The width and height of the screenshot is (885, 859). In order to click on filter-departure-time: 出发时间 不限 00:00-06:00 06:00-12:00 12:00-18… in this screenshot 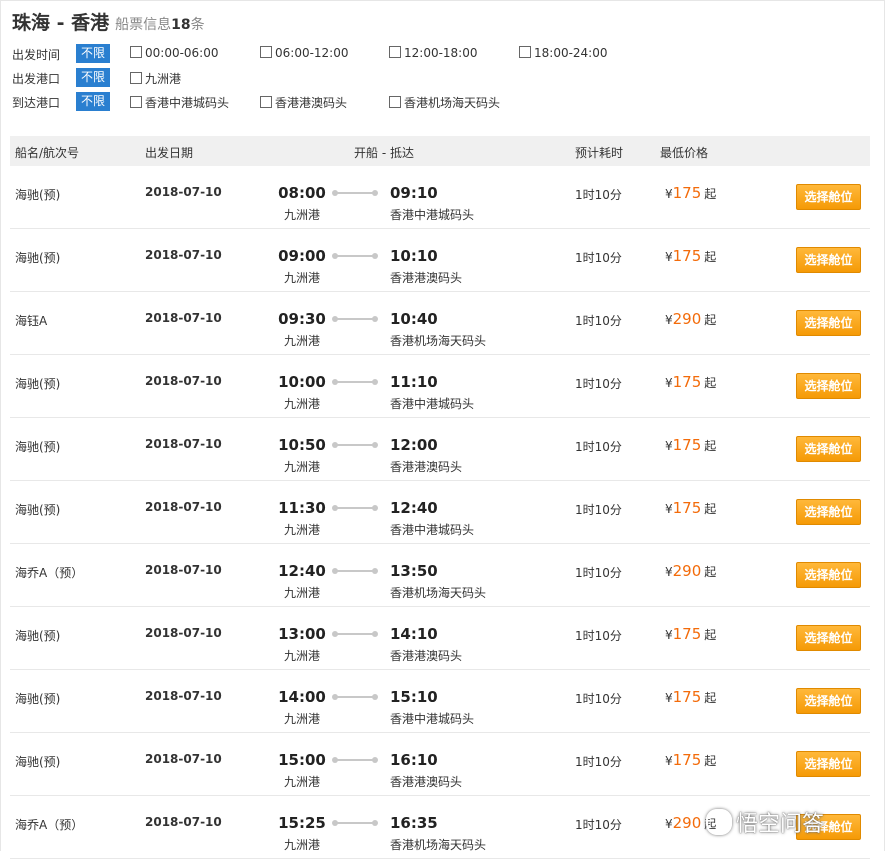, I will do `click(322, 54)`.